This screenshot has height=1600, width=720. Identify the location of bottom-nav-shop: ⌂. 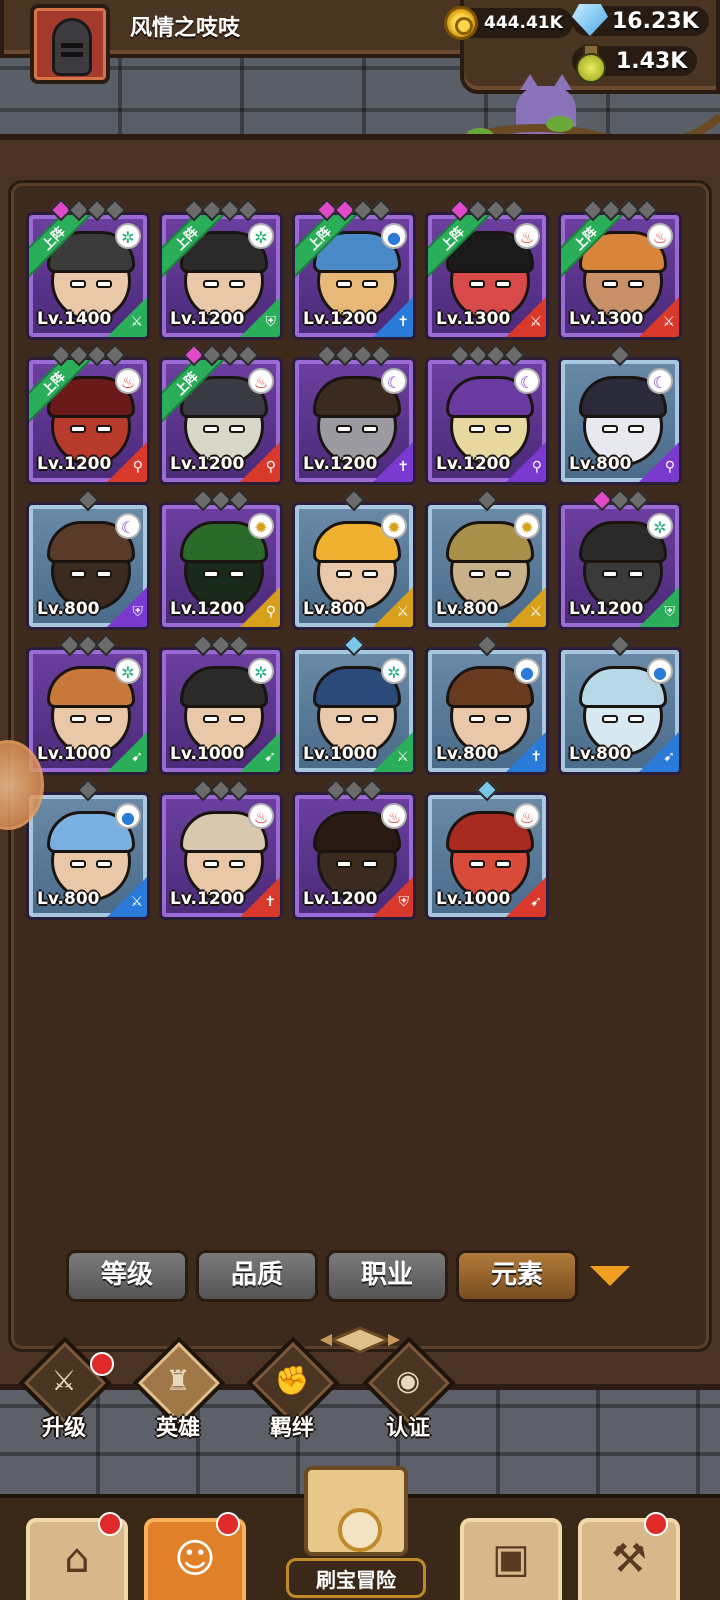
(77, 1556).